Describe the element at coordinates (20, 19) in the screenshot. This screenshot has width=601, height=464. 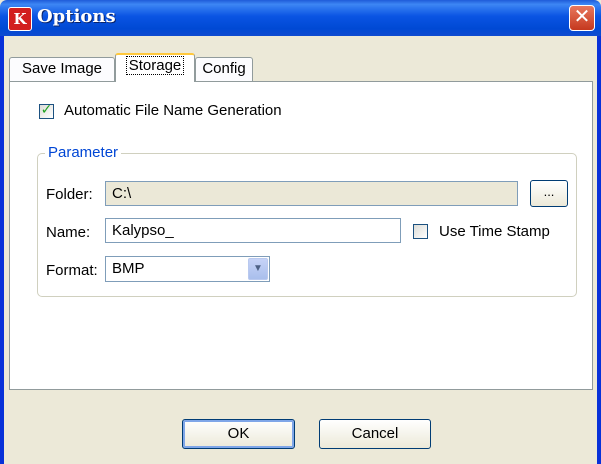
I see `app-k-icon: K` at that location.